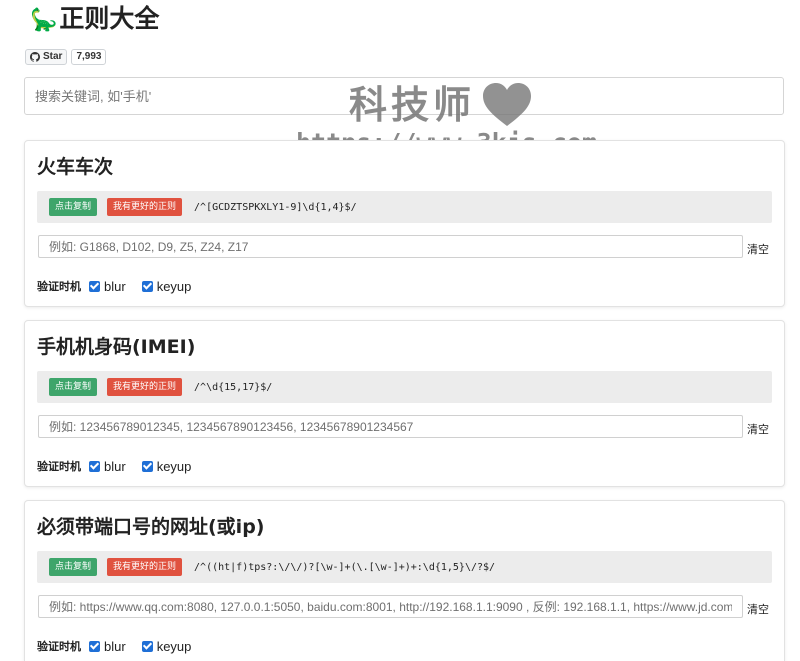 This screenshot has height=661, width=800. What do you see at coordinates (233, 387) in the screenshot?
I see `regex-text: /^\d{15,17}$/` at bounding box center [233, 387].